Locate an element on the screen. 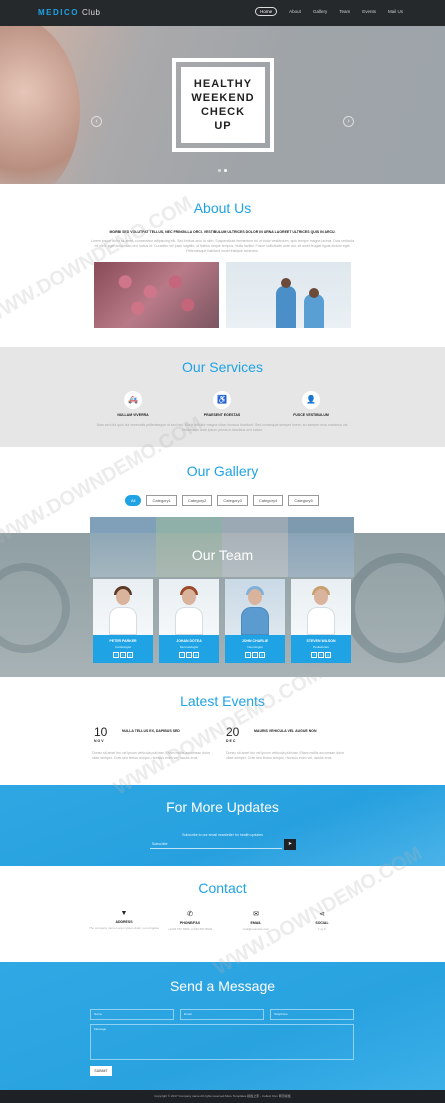  gallery-images is located at coordinates (222, 525).